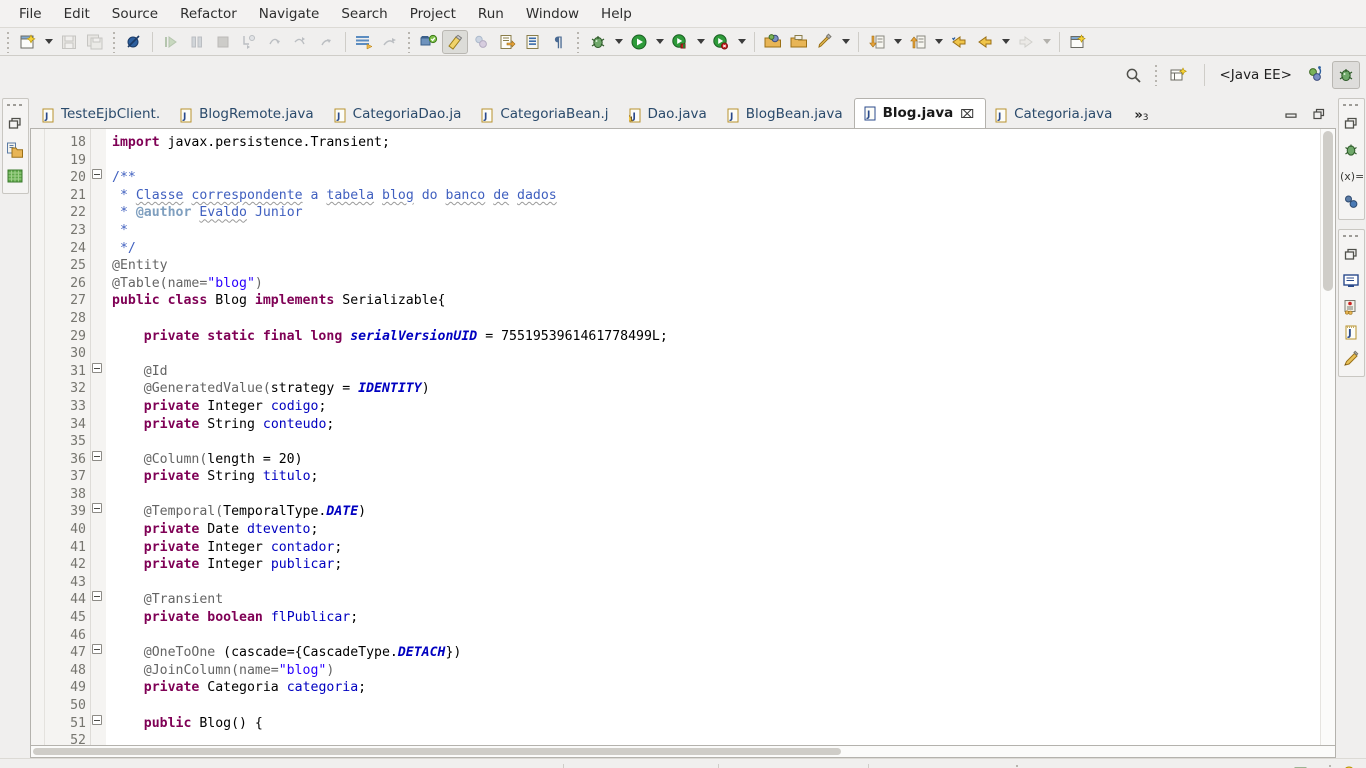  Describe the element at coordinates (1351, 307) in the screenshot. I see `servers-view-icon` at that location.